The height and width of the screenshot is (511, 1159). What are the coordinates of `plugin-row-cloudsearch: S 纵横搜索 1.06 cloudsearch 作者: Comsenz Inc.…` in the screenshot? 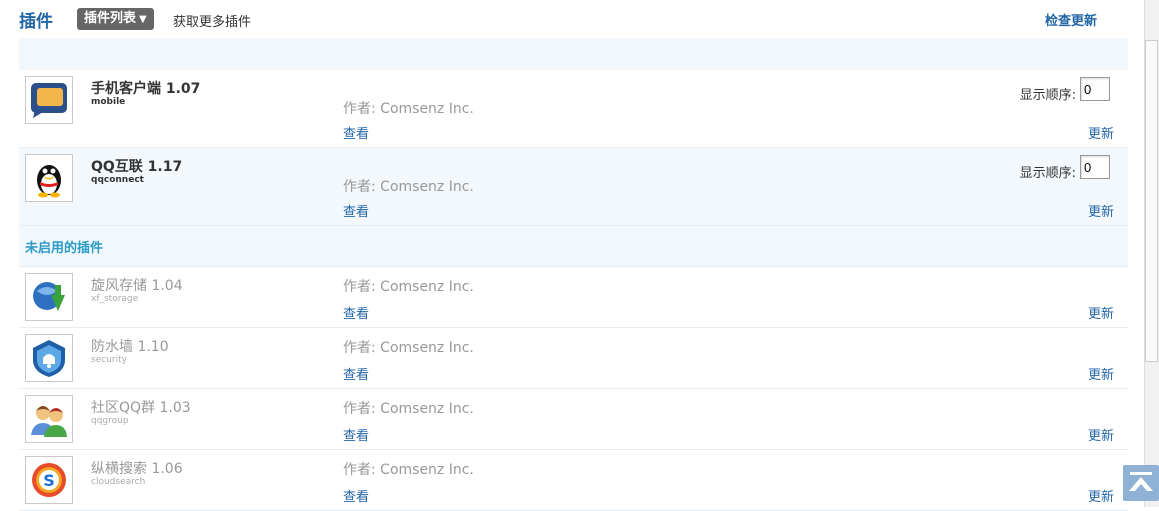 It's located at (573, 480).